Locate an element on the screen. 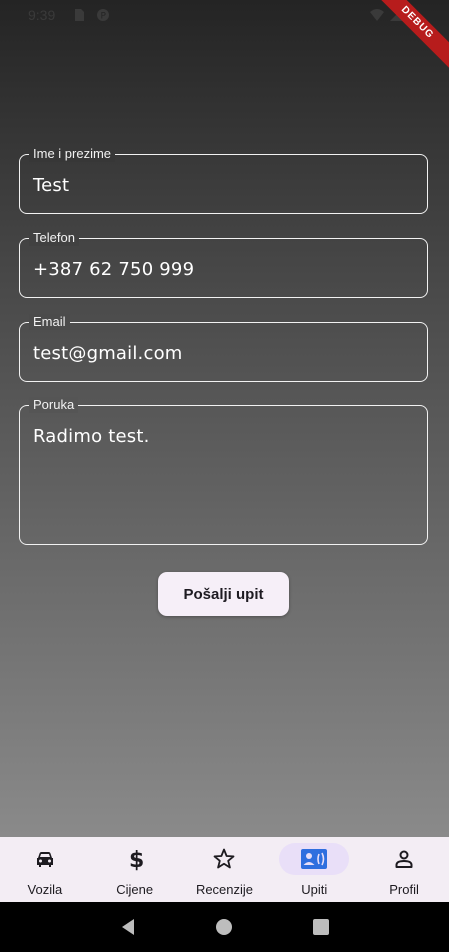 The image size is (449, 952). name-field-value: Test is located at coordinates (51, 185).